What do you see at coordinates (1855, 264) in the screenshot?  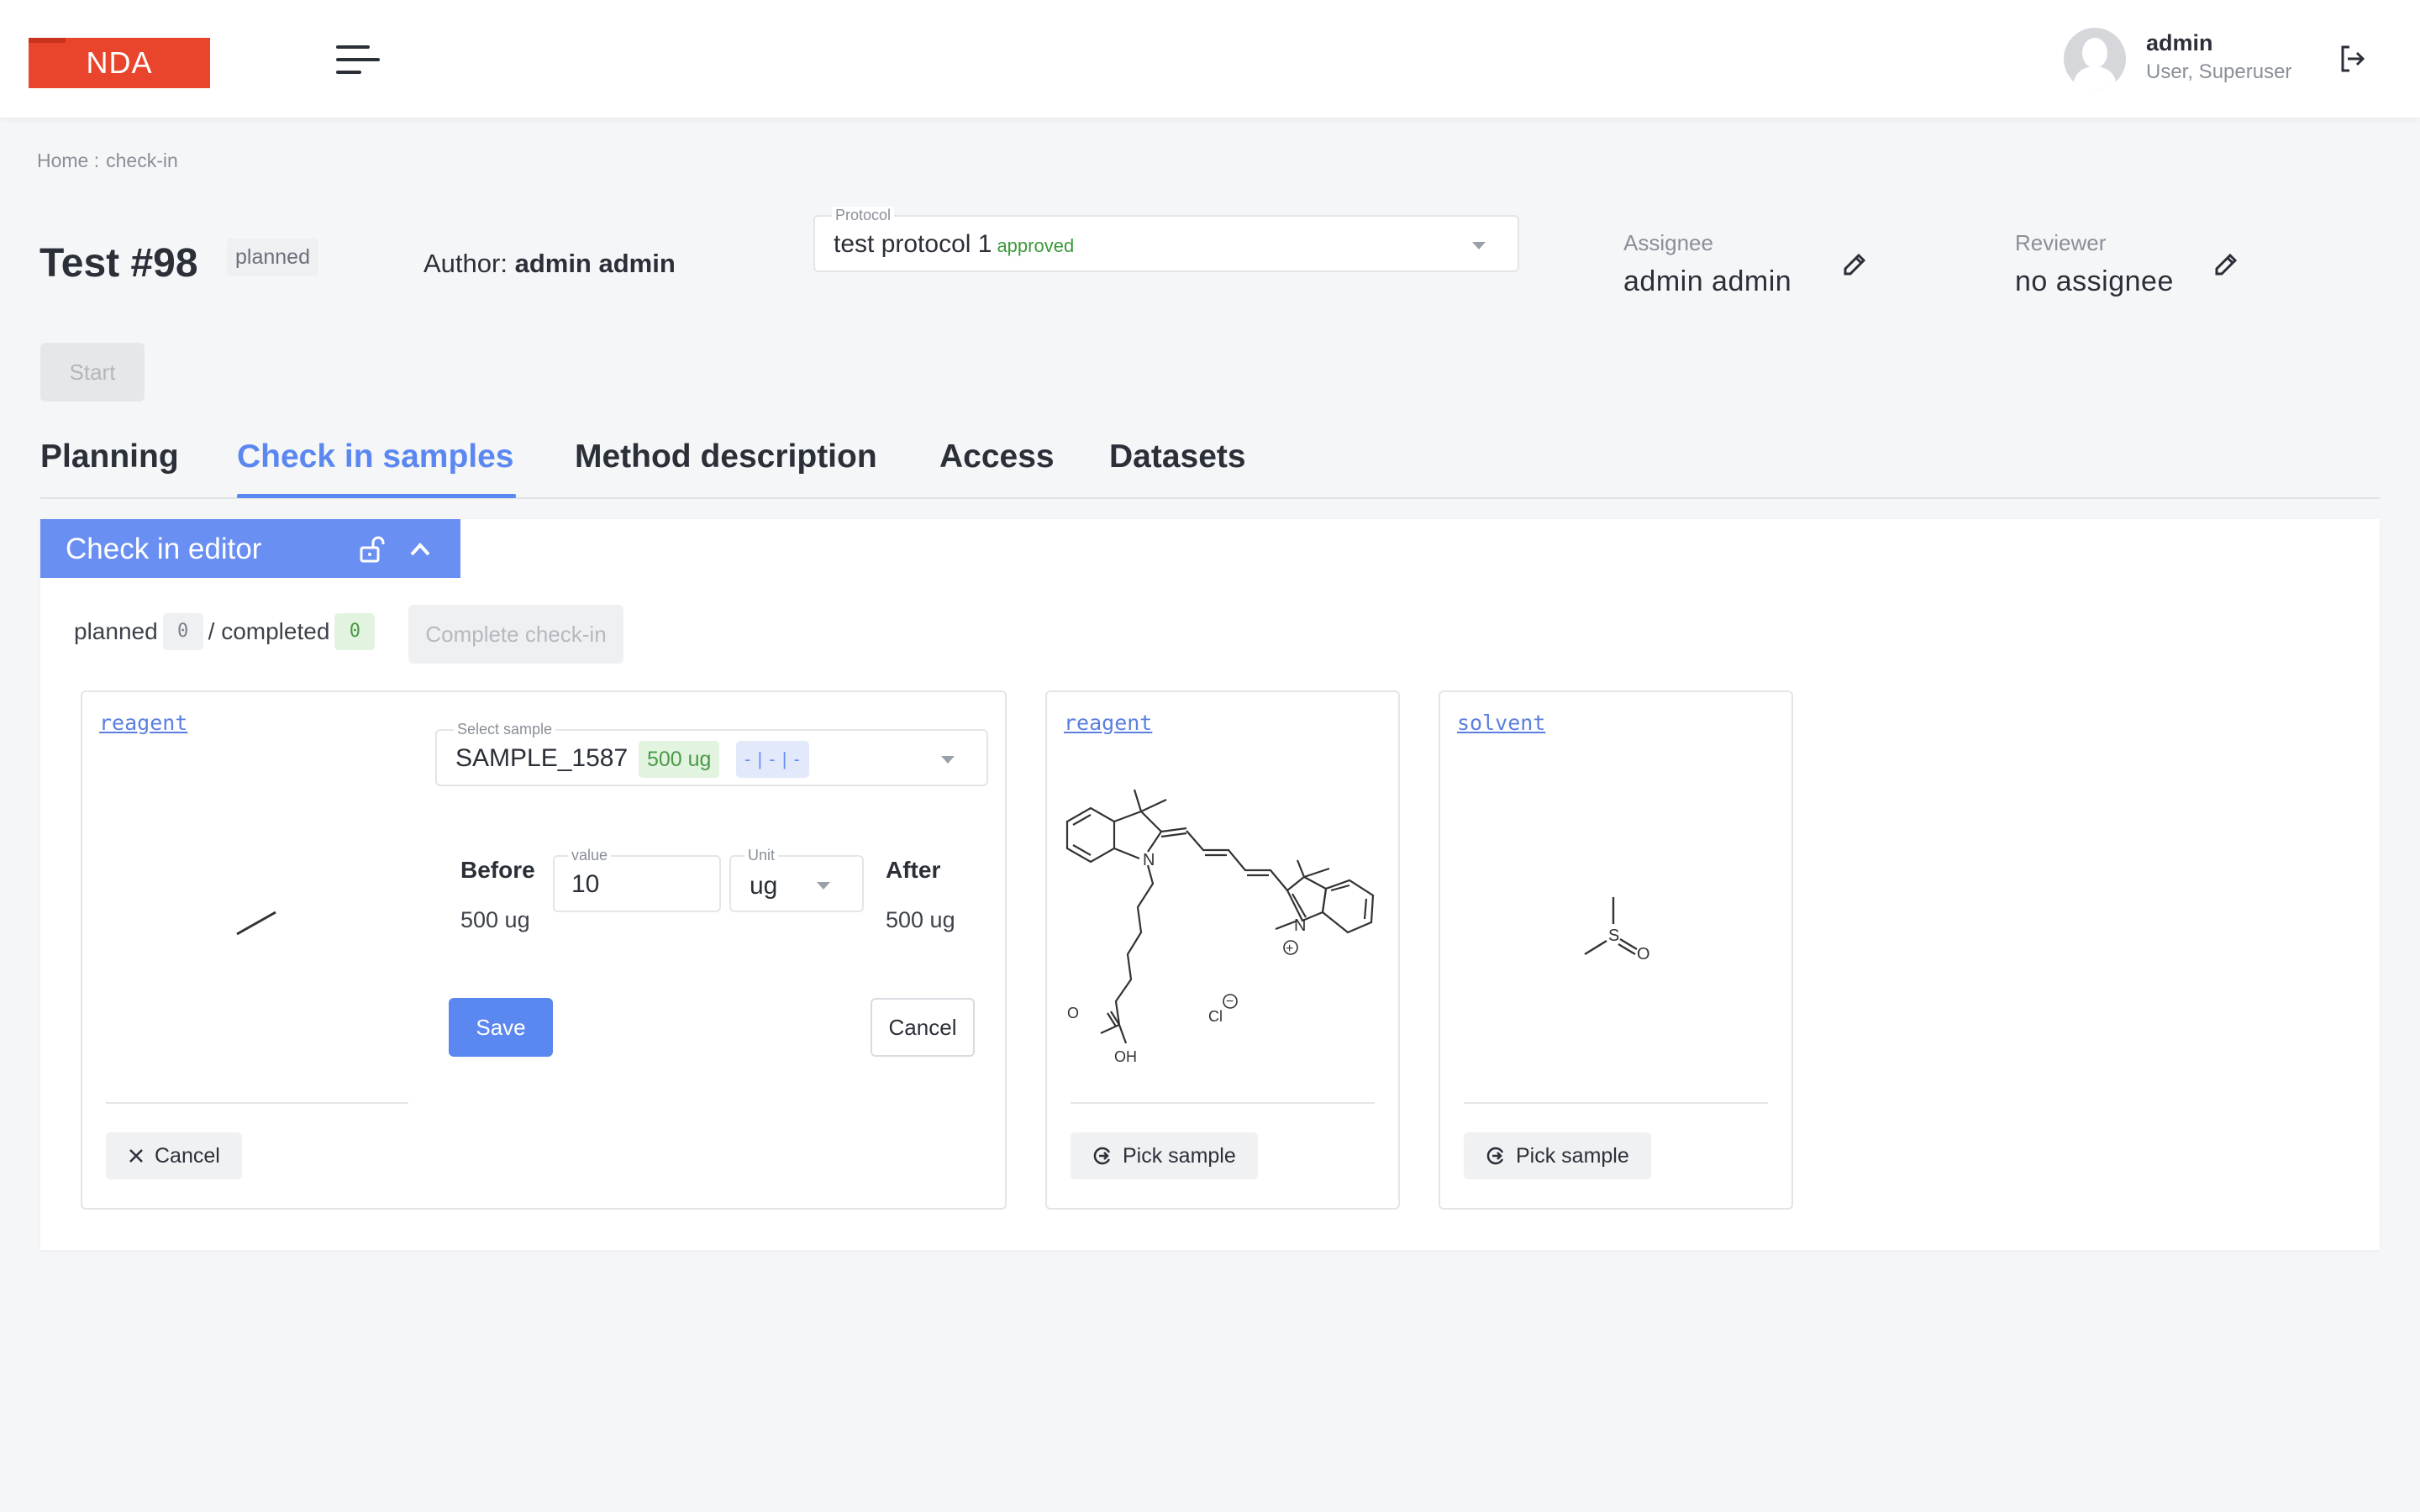 I see `edit-assignee-icon` at bounding box center [1855, 264].